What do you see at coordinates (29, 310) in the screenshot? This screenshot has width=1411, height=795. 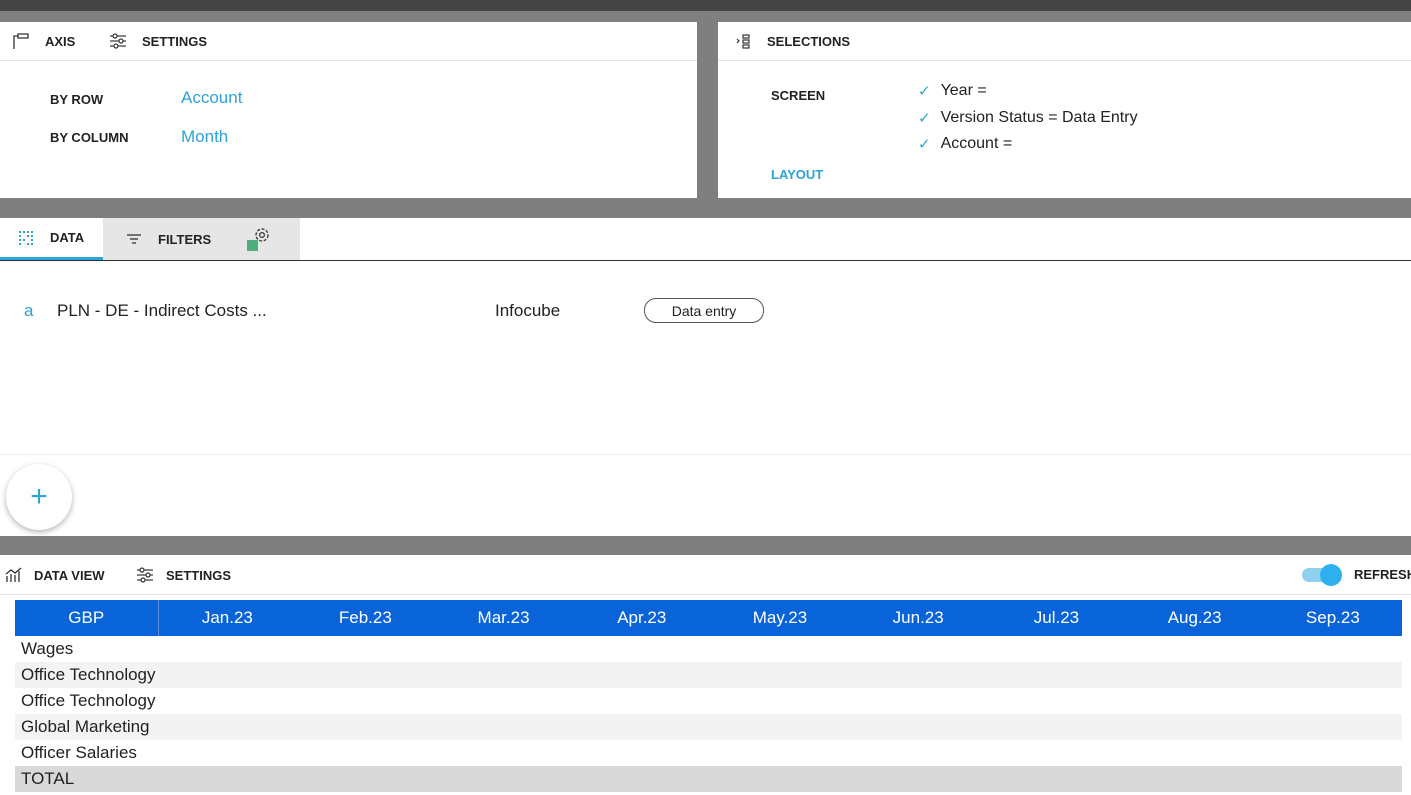 I see `source-letter: a` at bounding box center [29, 310].